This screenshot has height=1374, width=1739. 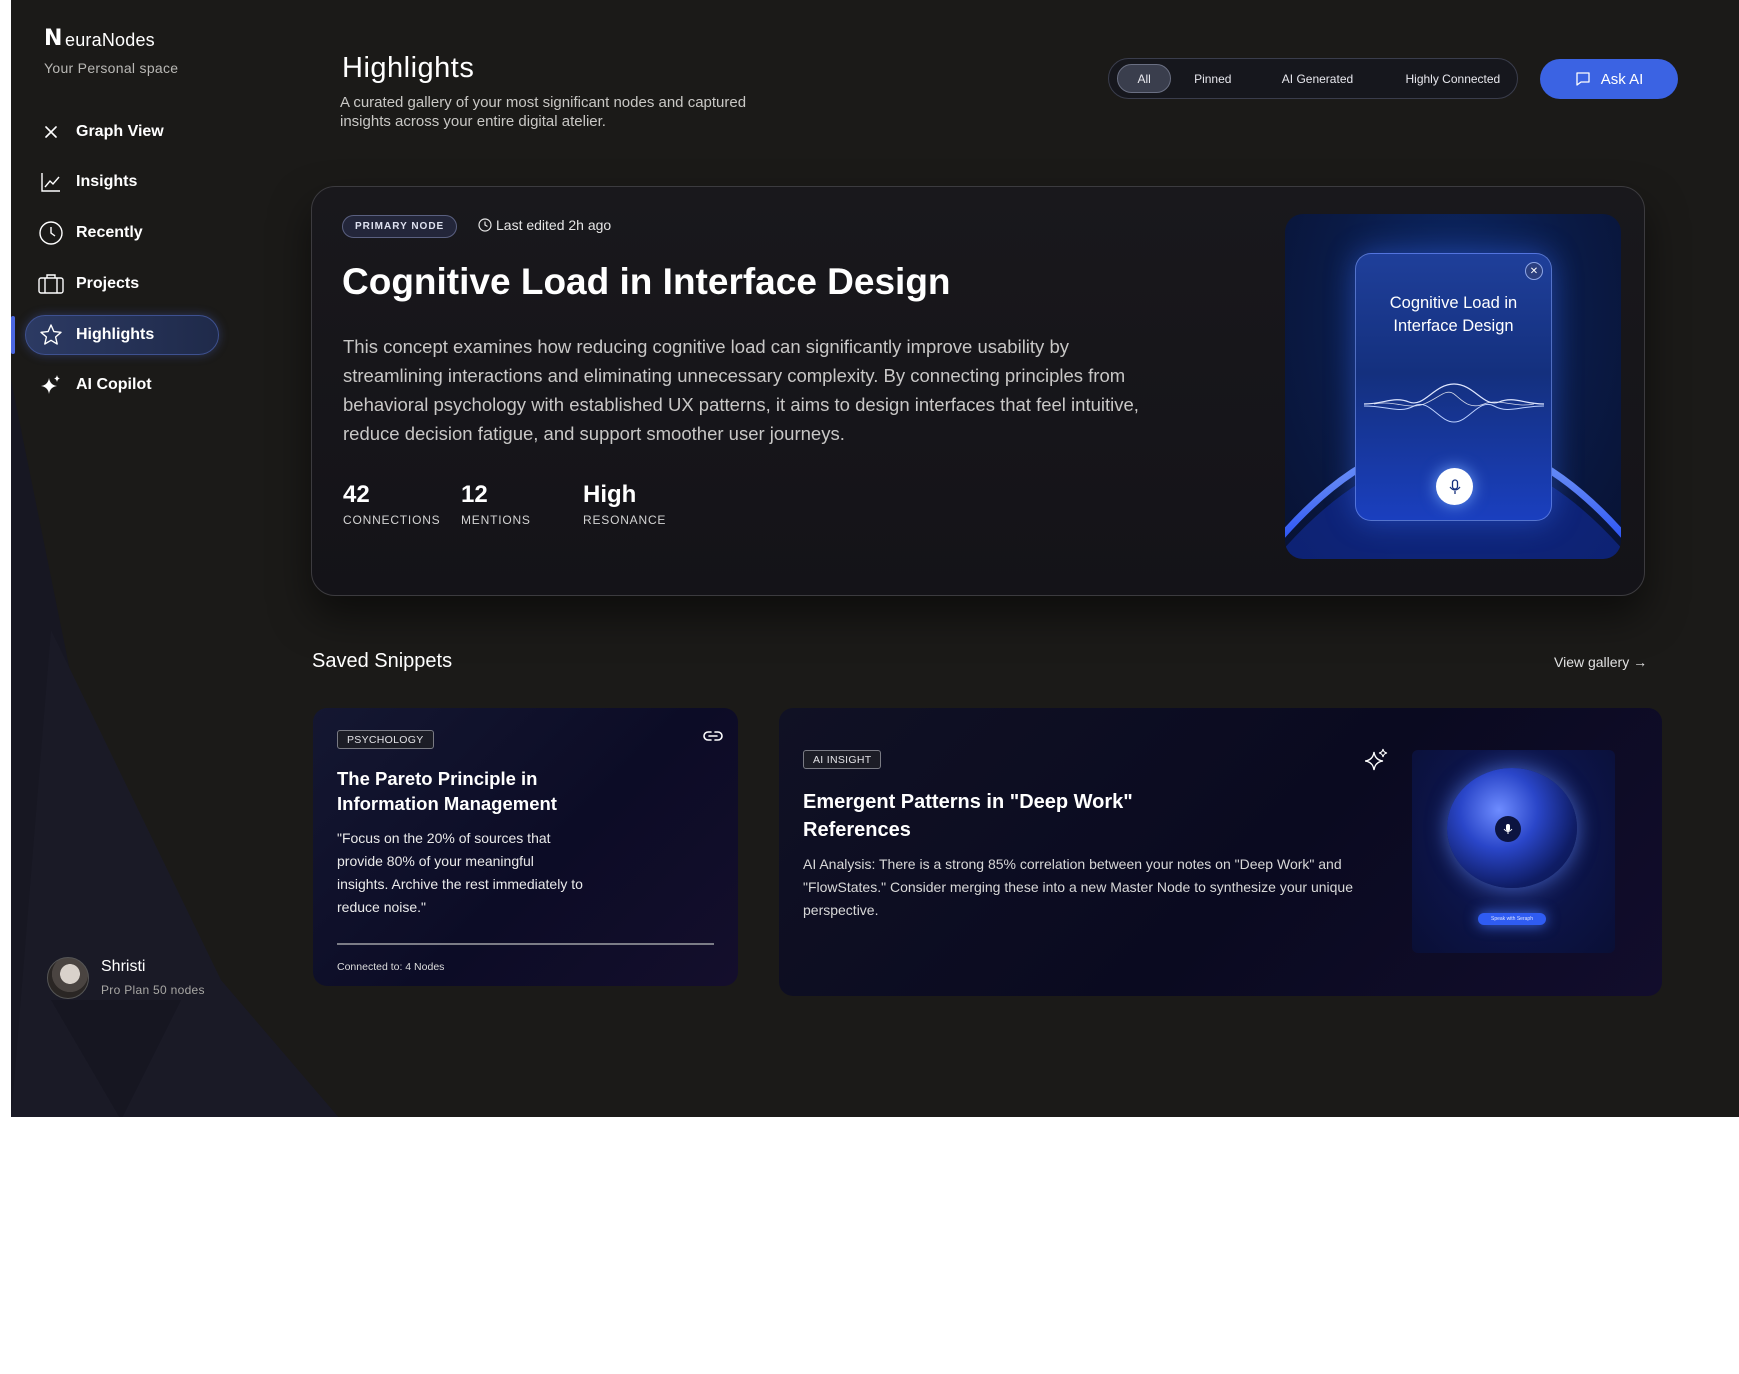 I want to click on sidebar-item-label: Graph View, so click(x=120, y=131).